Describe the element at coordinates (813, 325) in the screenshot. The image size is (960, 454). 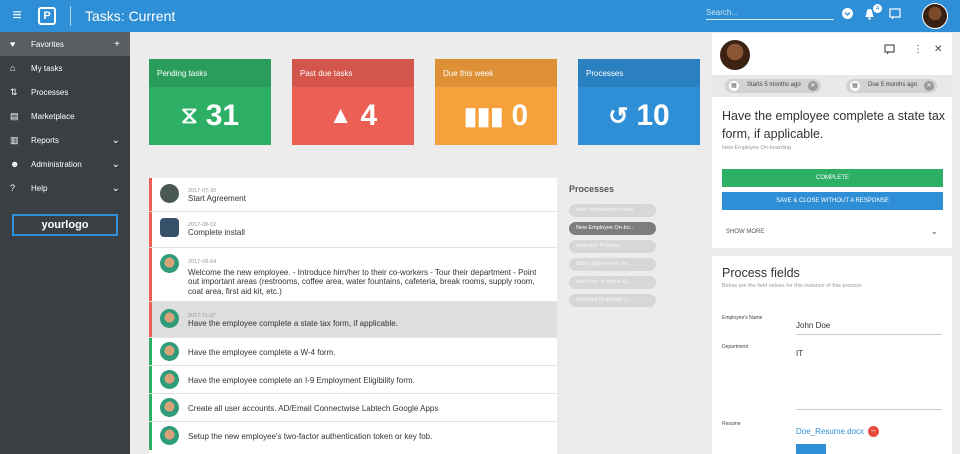
I see `field-value-name: John Doe` at that location.